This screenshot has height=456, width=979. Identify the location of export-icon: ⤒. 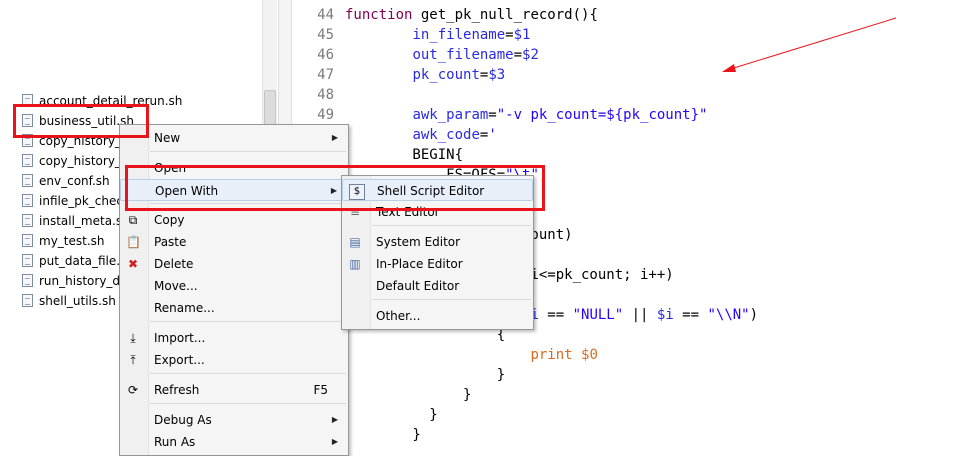
(133, 360).